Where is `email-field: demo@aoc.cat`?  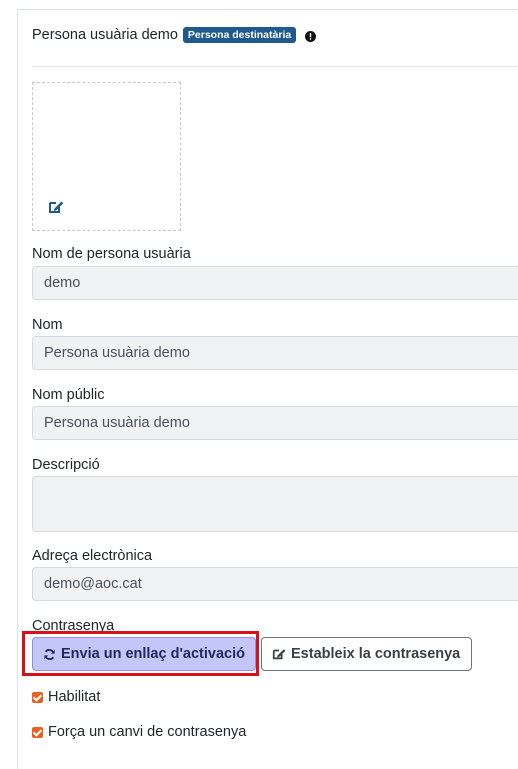
email-field: demo@aoc.cat is located at coordinates (275, 584).